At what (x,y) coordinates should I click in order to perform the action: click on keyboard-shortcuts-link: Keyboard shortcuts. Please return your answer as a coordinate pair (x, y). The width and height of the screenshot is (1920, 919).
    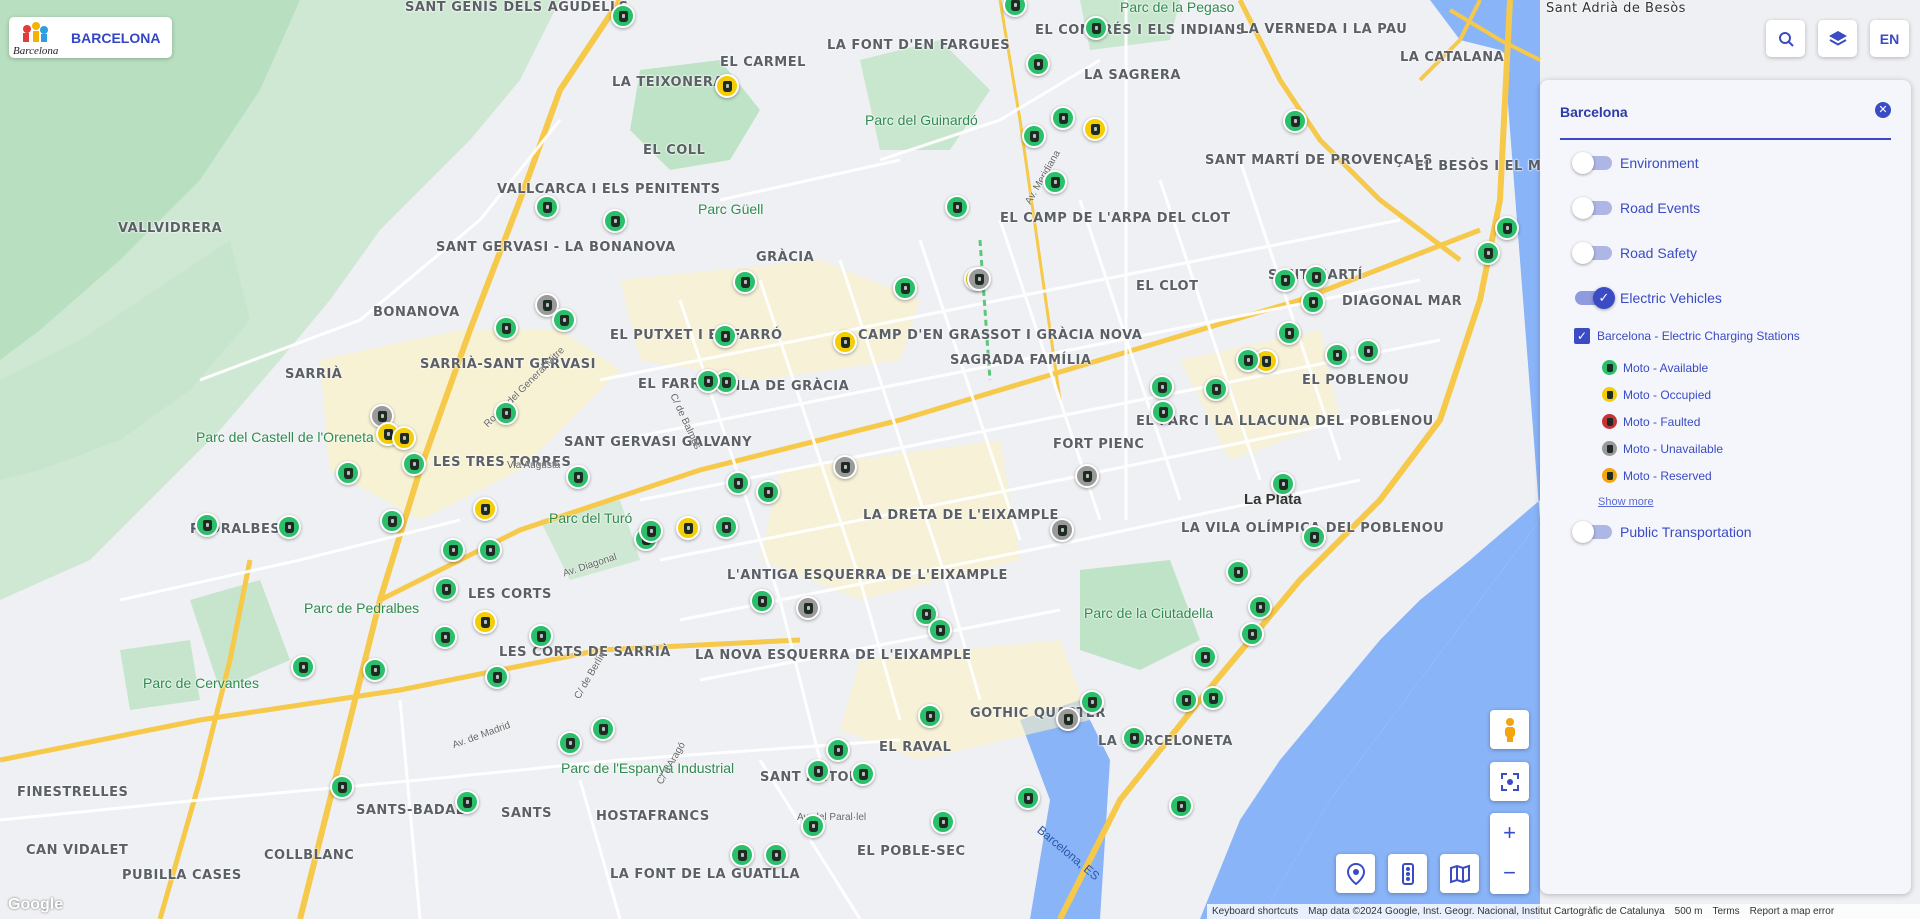
    Looking at the image, I should click on (1255, 911).